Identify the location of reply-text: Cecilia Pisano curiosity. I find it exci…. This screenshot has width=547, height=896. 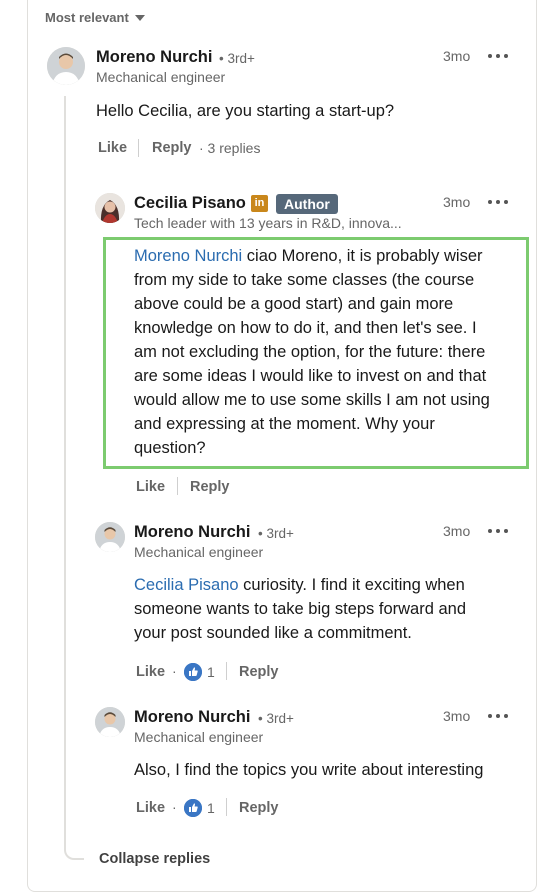
(300, 609).